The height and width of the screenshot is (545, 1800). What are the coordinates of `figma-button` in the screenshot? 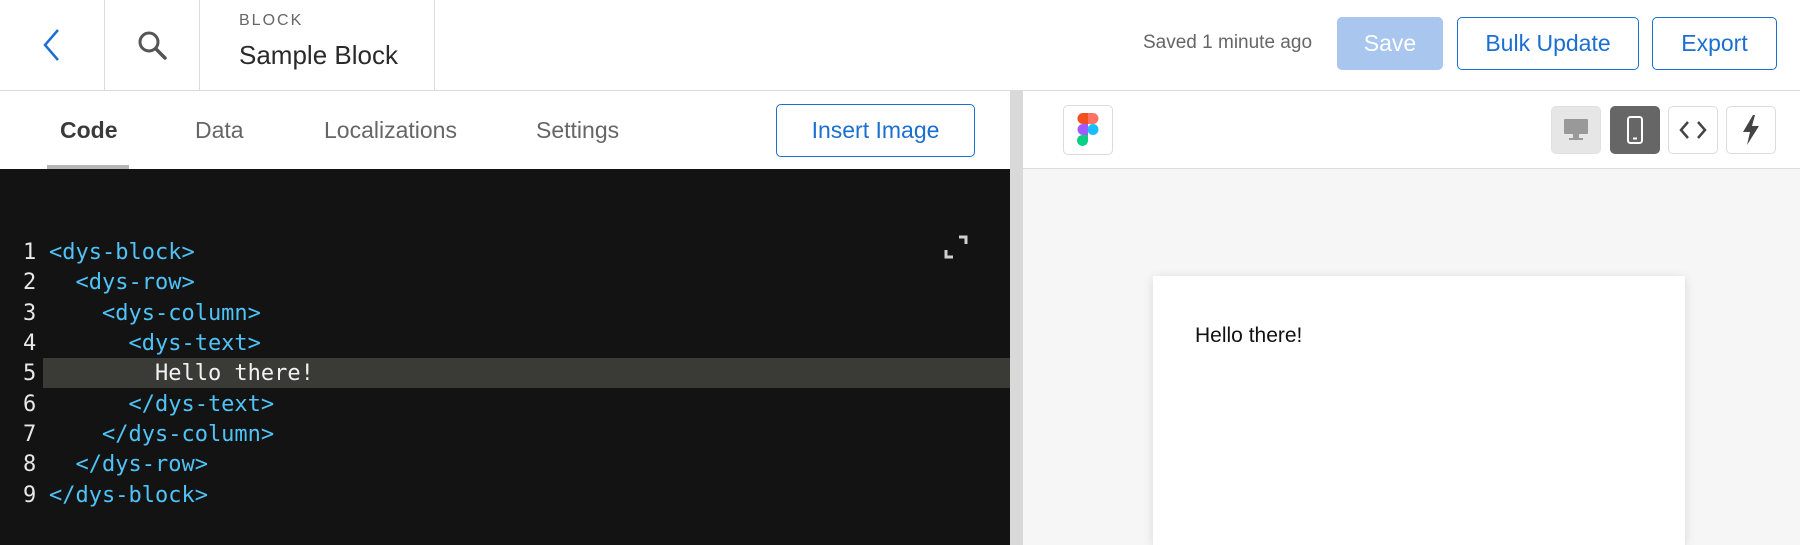 It's located at (1088, 130).